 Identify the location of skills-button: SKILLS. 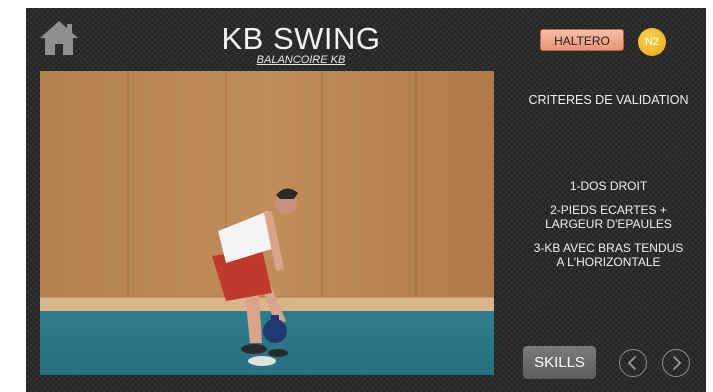
(559, 362).